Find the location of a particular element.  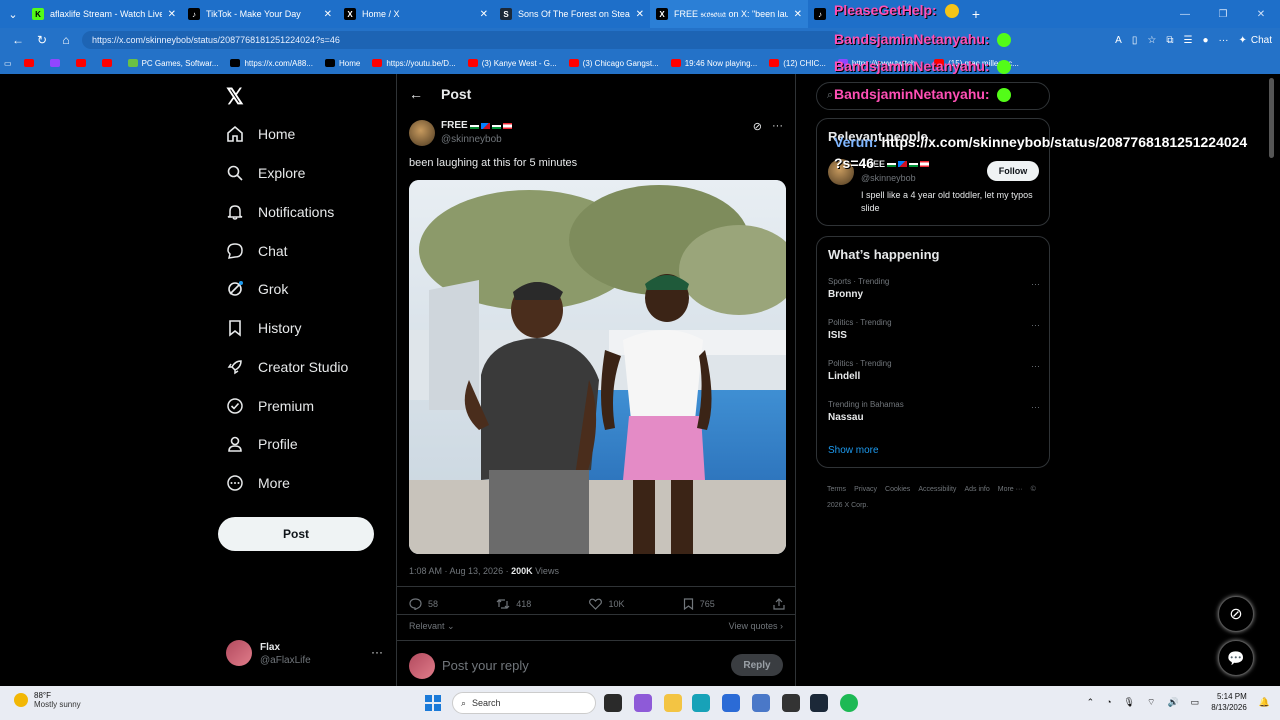

nav-item-grok: Grok is located at coordinates (257, 289).